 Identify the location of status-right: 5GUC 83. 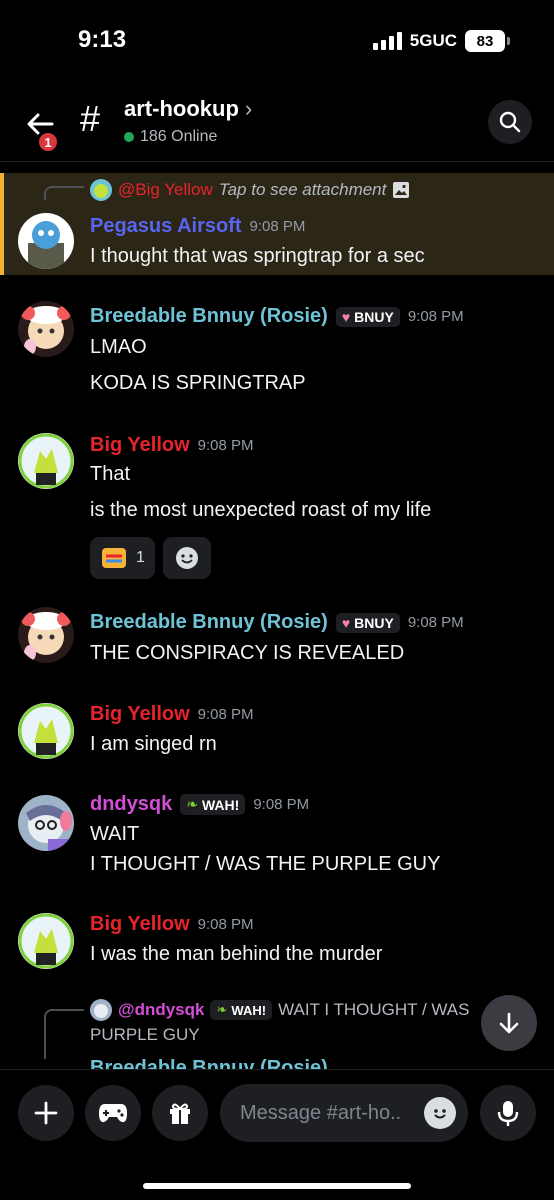
(441, 41).